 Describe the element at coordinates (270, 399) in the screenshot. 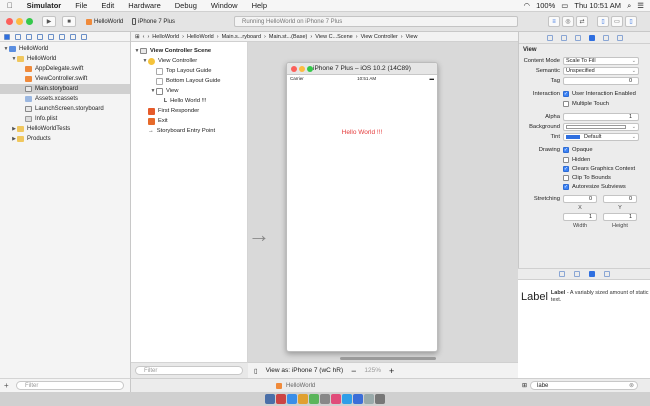

I see `finder-dock-icon` at that location.